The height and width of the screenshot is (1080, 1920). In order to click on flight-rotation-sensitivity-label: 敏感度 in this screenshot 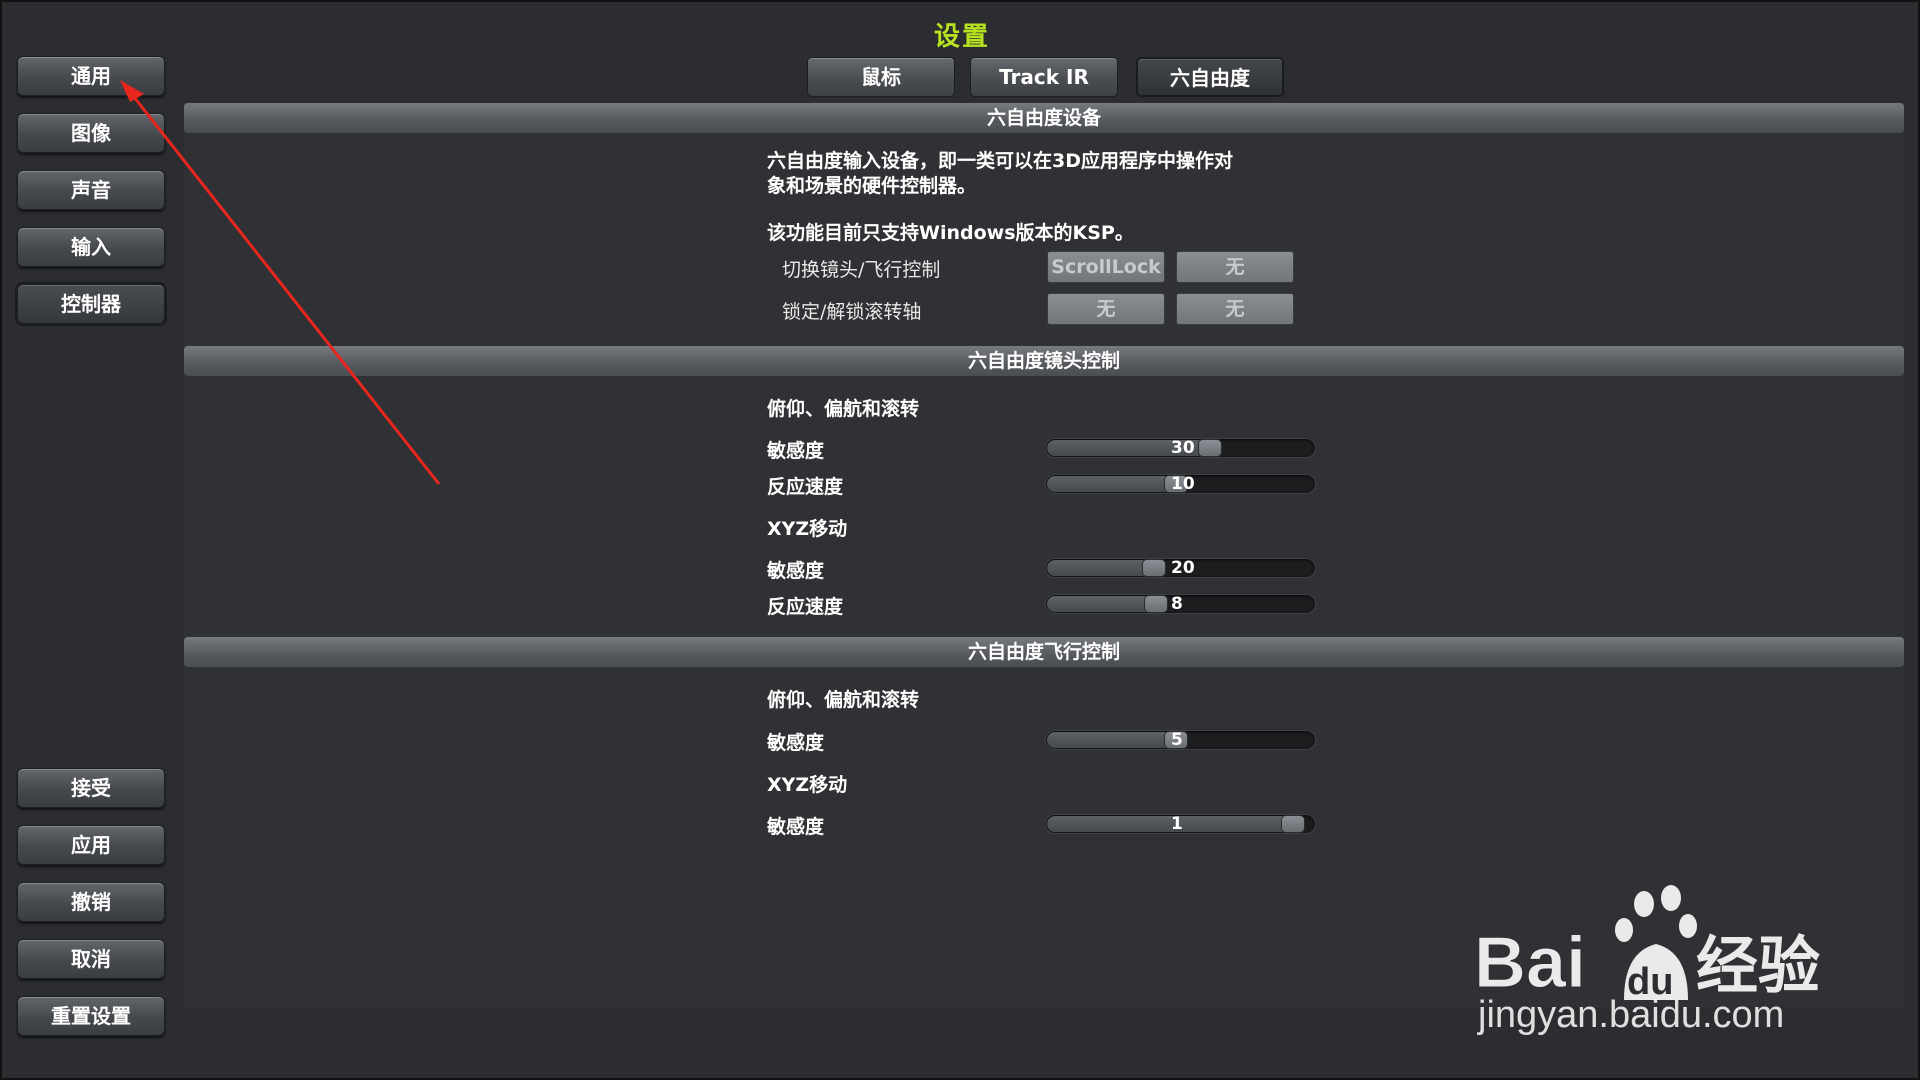, I will do `click(796, 743)`.